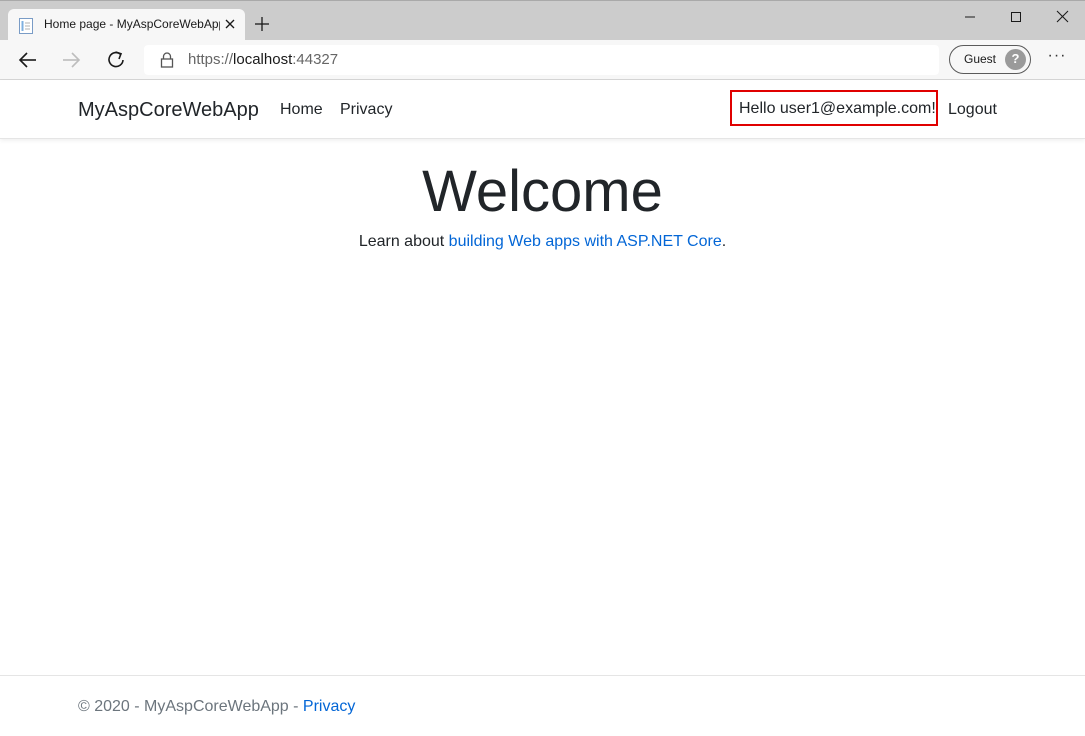 The height and width of the screenshot is (736, 1085). What do you see at coordinates (301, 110) in the screenshot?
I see `nav-home-link: Home` at bounding box center [301, 110].